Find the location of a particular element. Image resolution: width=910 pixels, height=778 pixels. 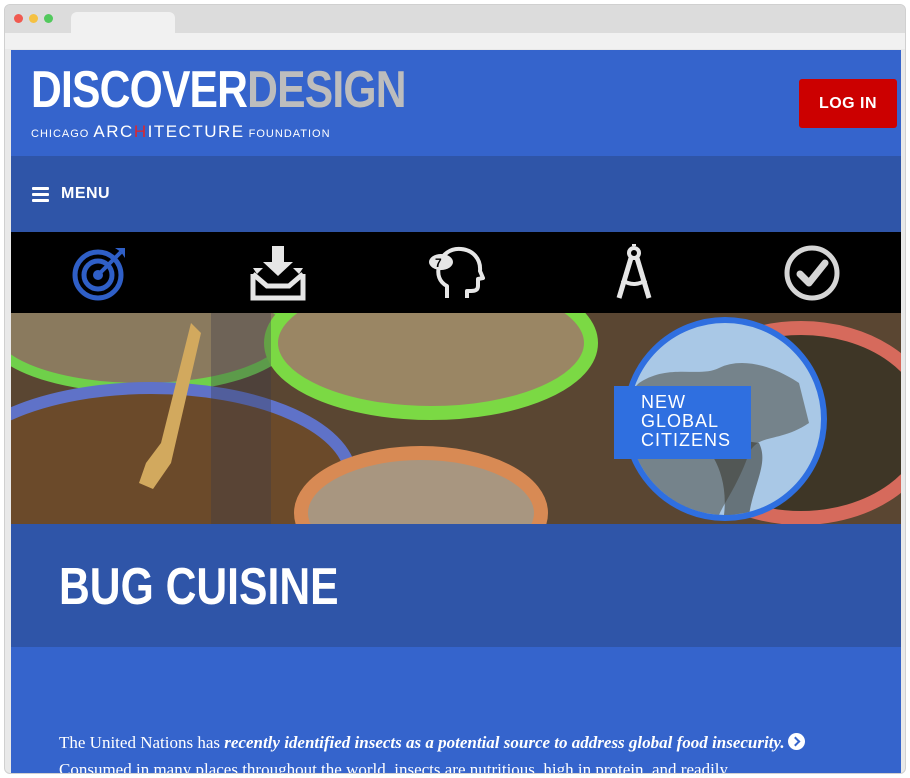

strip-item-compass is located at coordinates (634, 272).